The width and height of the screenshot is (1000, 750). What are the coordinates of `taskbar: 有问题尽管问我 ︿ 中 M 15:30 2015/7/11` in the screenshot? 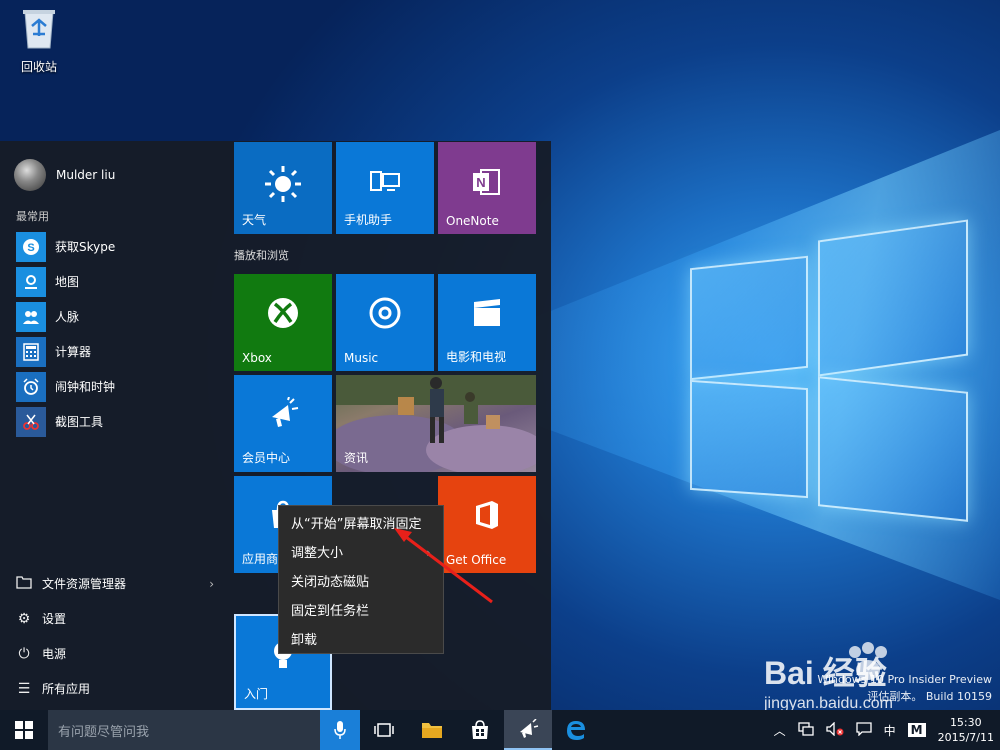 It's located at (500, 730).